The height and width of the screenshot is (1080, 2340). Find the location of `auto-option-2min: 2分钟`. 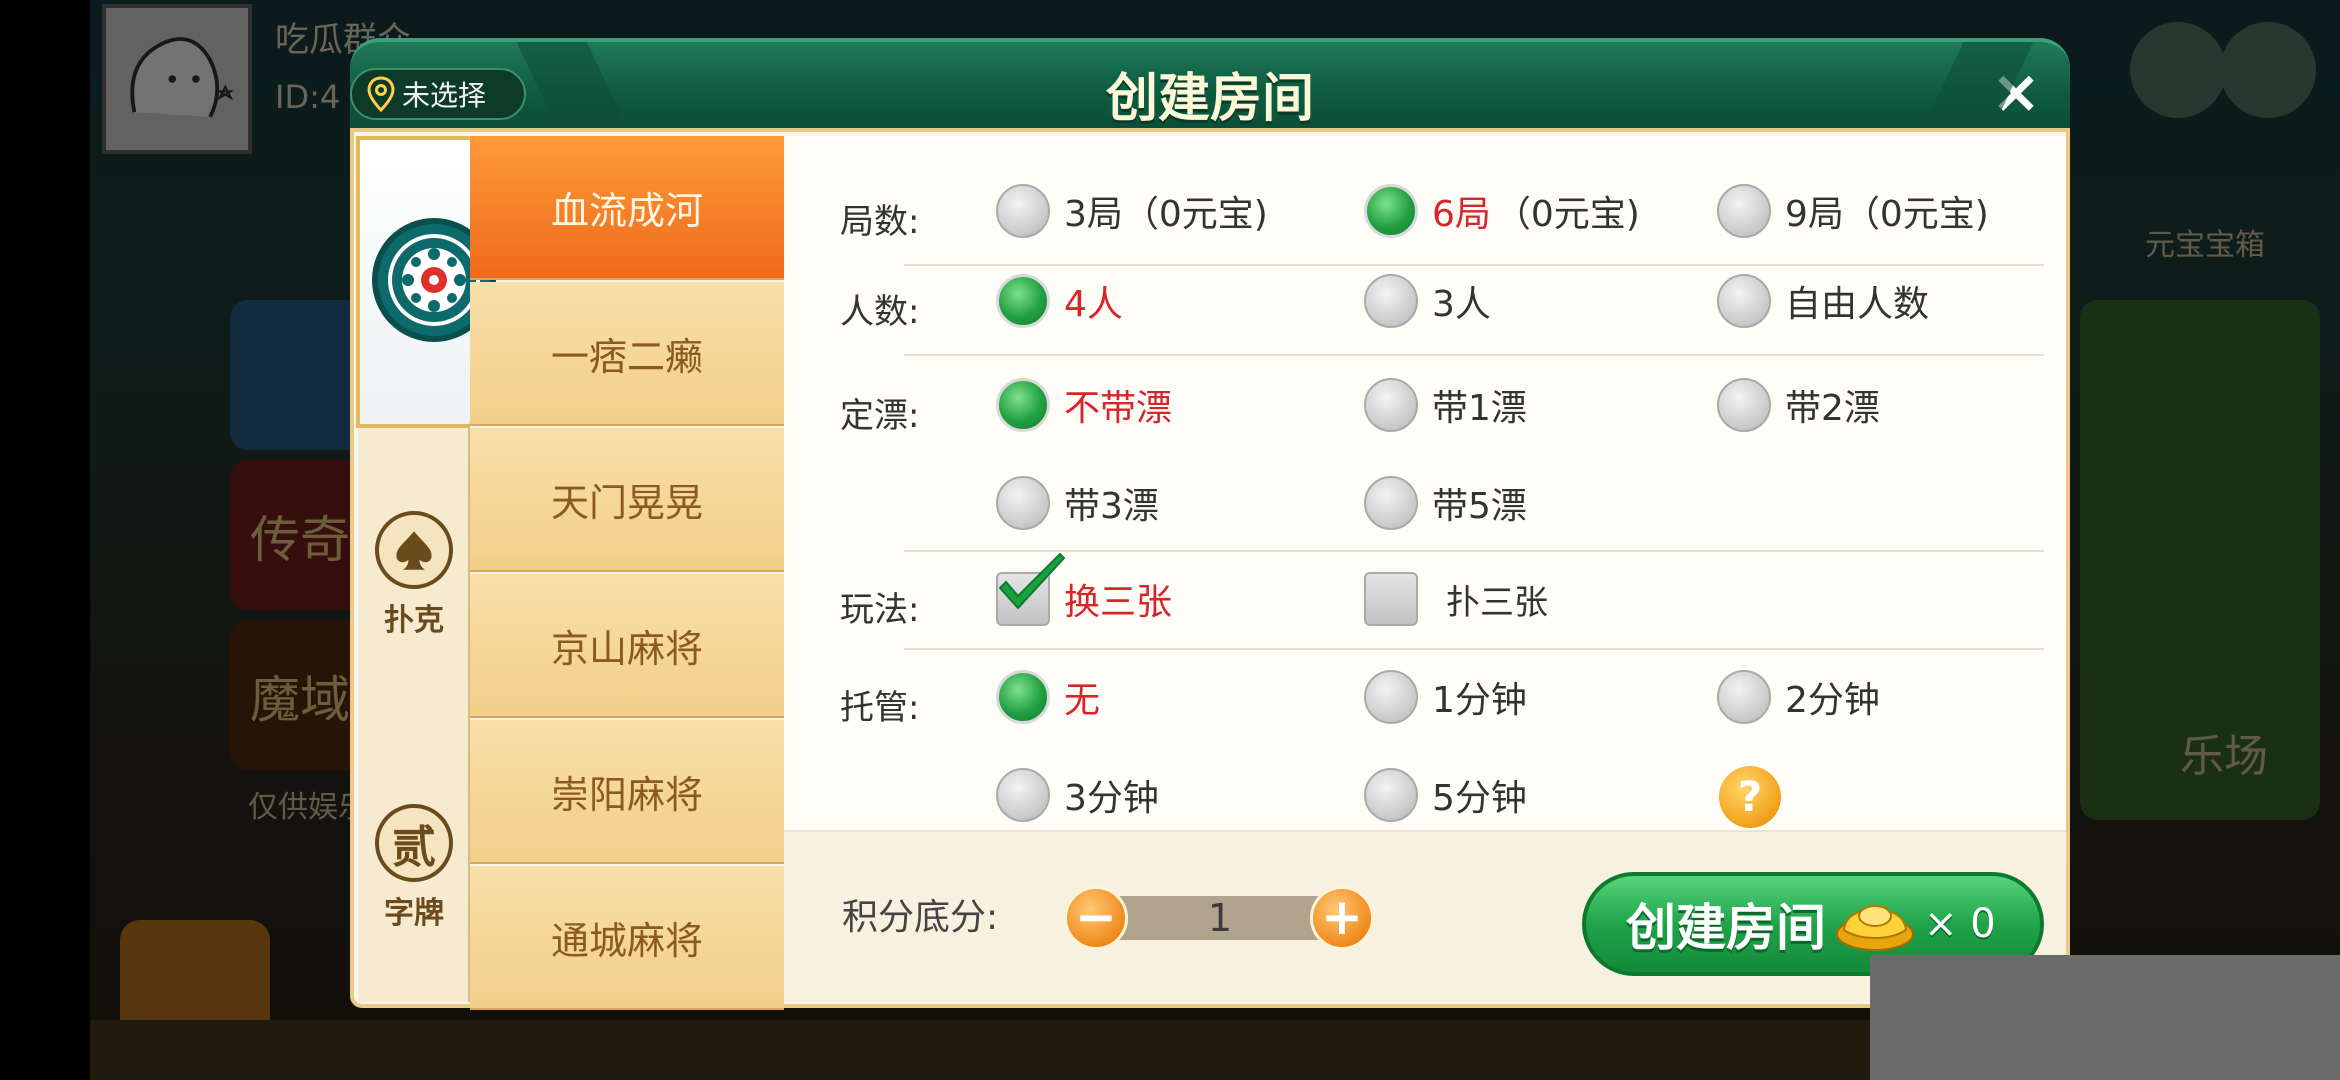

auto-option-2min: 2分钟 is located at coordinates (1798, 697).